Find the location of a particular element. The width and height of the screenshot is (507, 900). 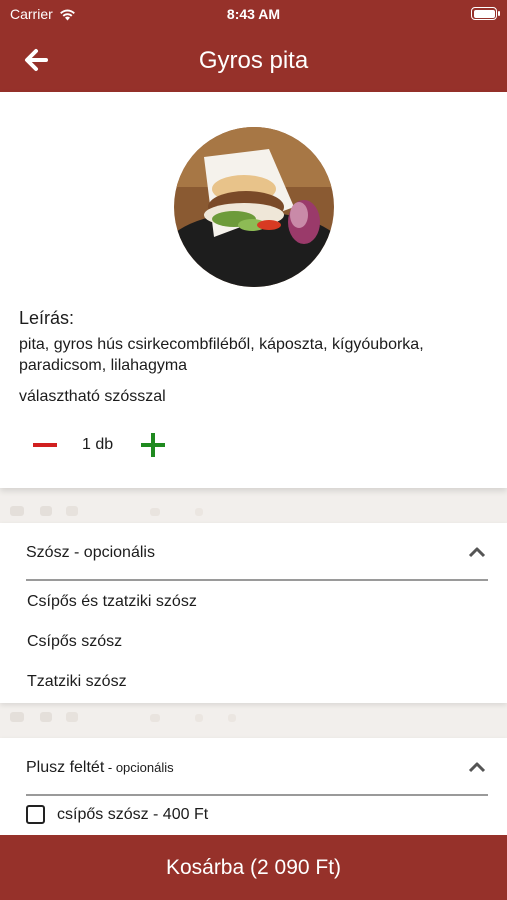

page-title: Gyros pita is located at coordinates (253, 60).